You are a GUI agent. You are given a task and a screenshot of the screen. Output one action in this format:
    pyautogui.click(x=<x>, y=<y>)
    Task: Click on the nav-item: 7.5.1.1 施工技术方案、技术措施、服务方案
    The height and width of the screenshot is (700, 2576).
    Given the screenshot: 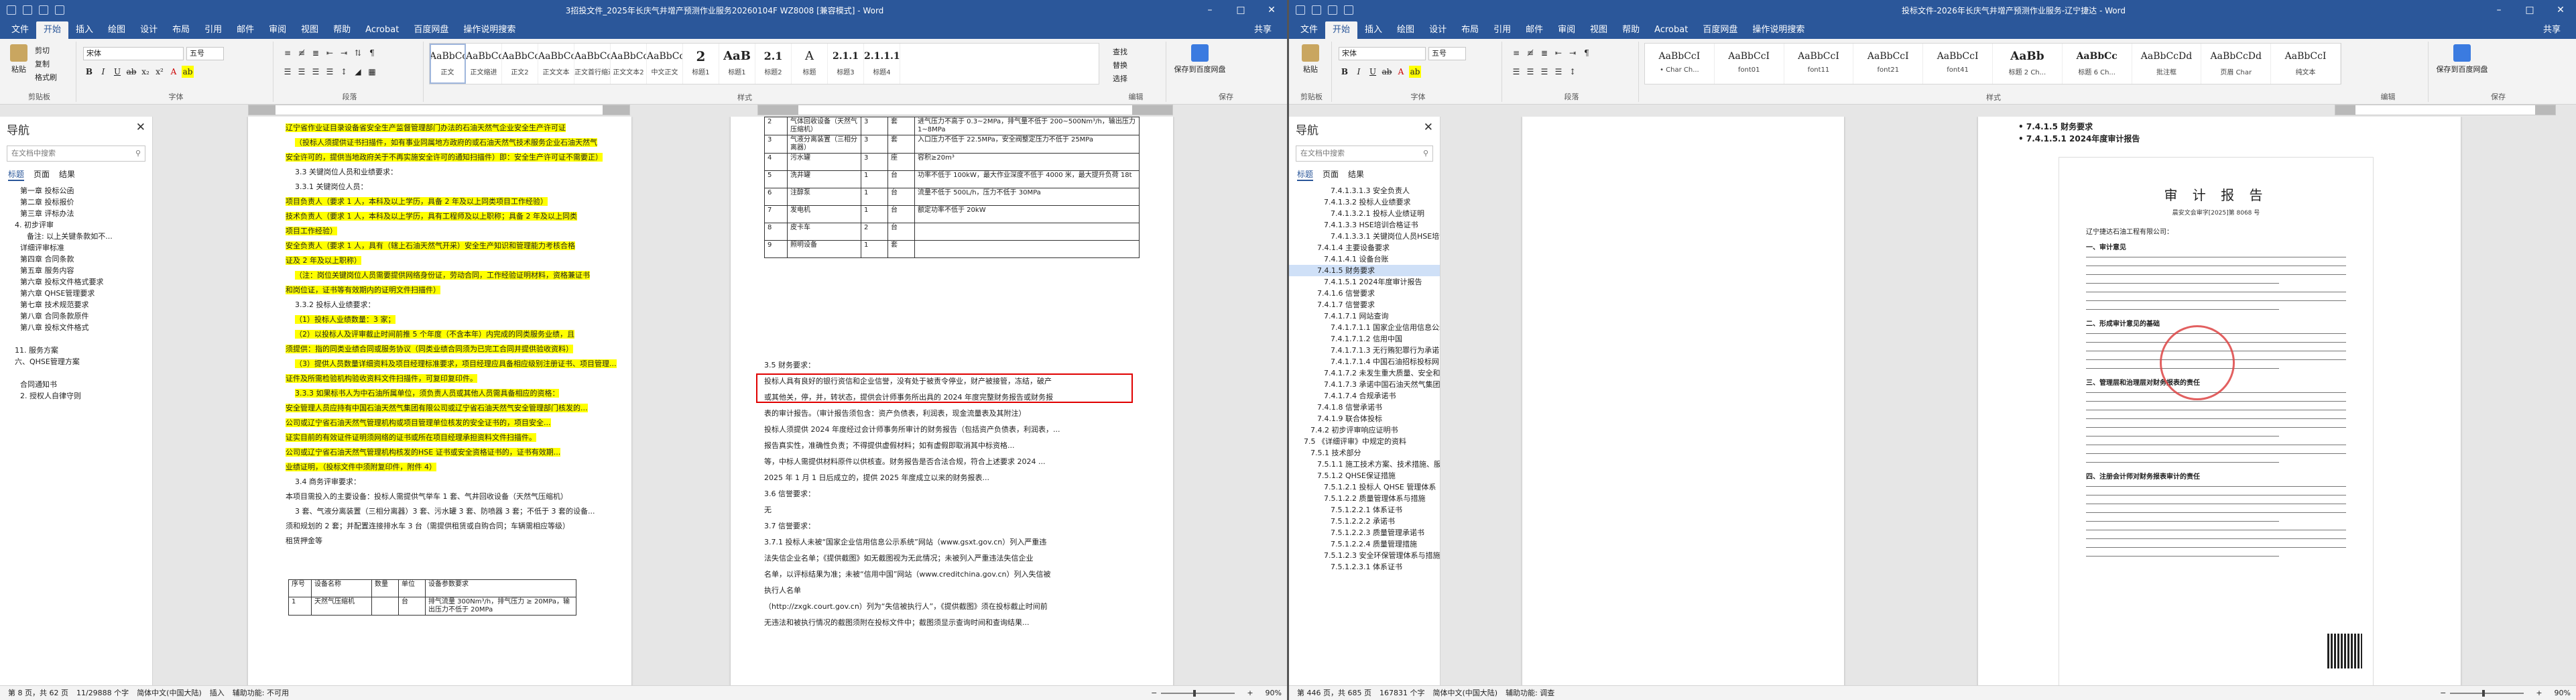 What is the action you would take?
    pyautogui.click(x=1365, y=464)
    